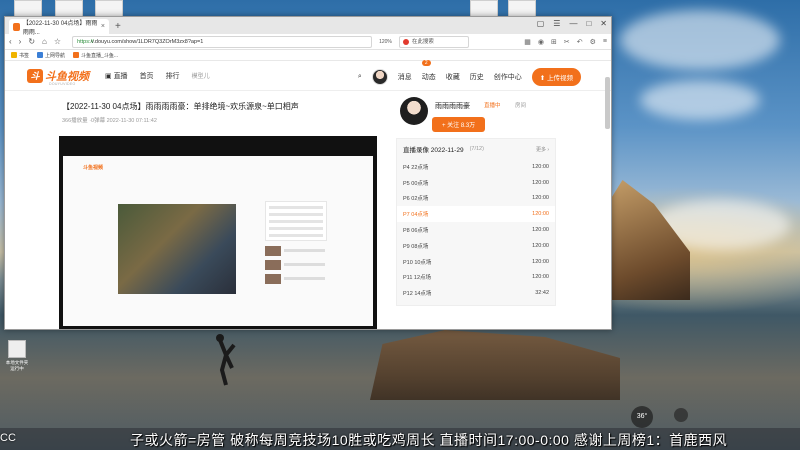 The height and width of the screenshot is (450, 800). Describe the element at coordinates (541, 23) in the screenshot. I see `menu-icon: ▢` at that location.